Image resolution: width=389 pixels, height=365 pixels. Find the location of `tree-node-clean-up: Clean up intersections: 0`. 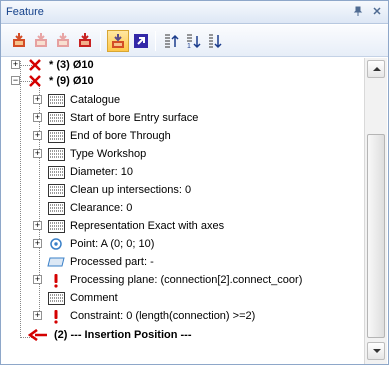

tree-node-clean-up: Clean up intersections: 0 is located at coordinates (119, 190).